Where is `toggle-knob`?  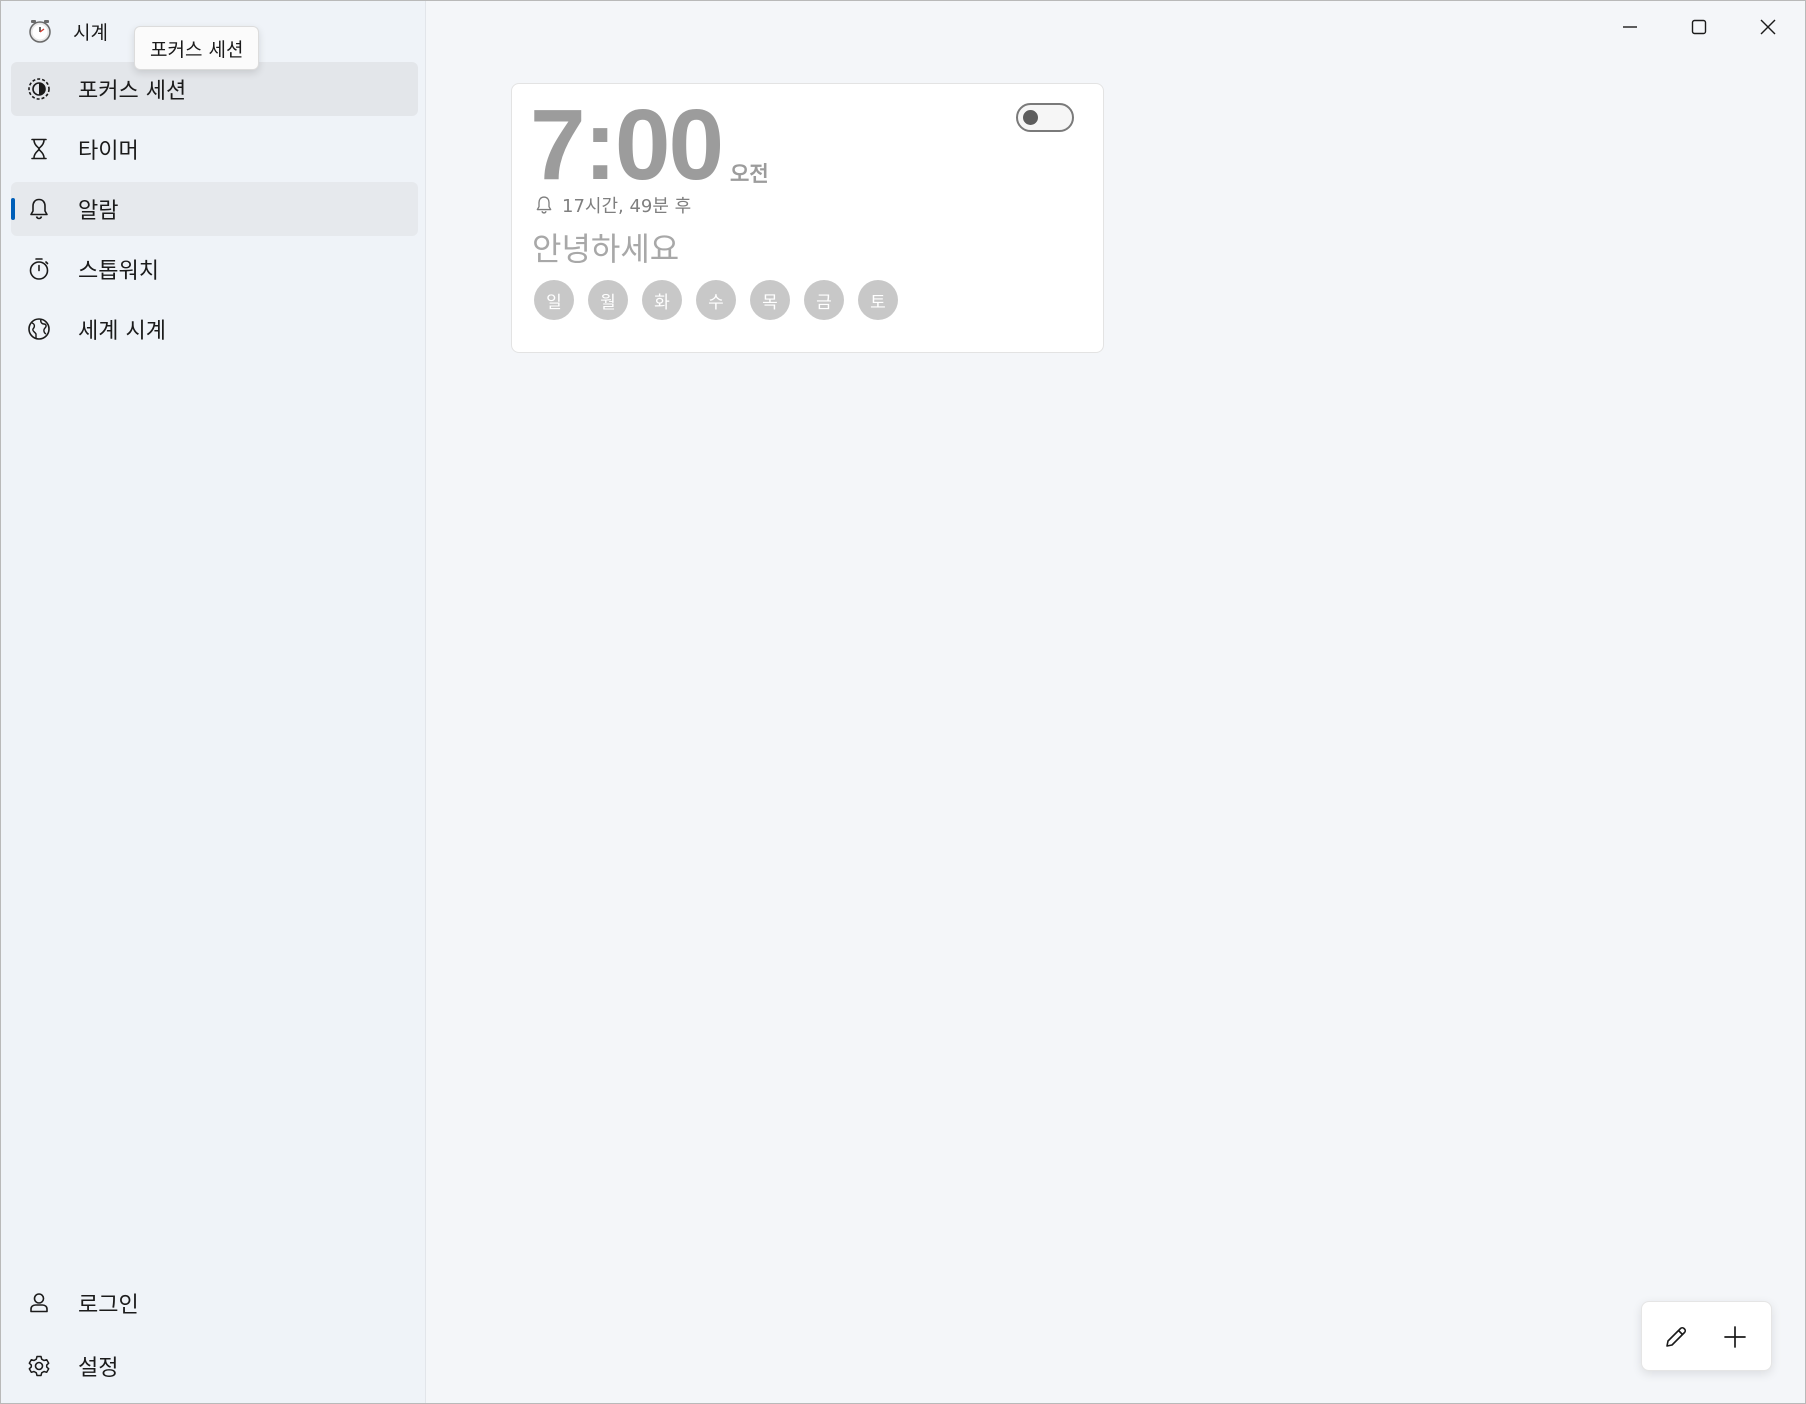 toggle-knob is located at coordinates (1030, 117).